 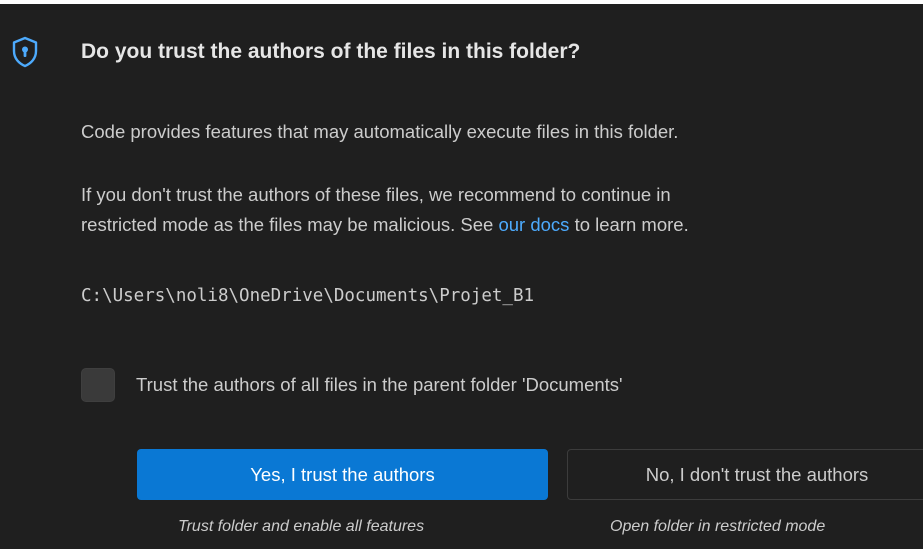 What do you see at coordinates (98, 385) in the screenshot?
I see `trust-parent-folder-checkbox` at bounding box center [98, 385].